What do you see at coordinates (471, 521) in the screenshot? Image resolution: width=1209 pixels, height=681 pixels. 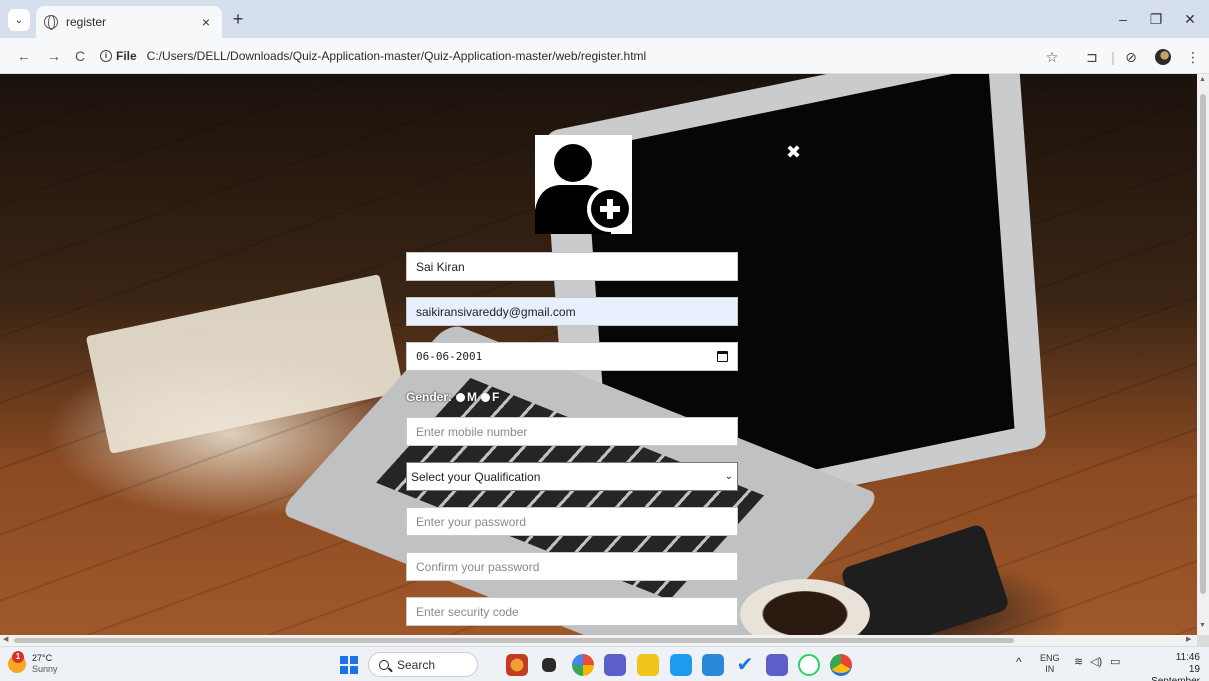 I see `password-placeholder: Enter your password` at bounding box center [471, 521].